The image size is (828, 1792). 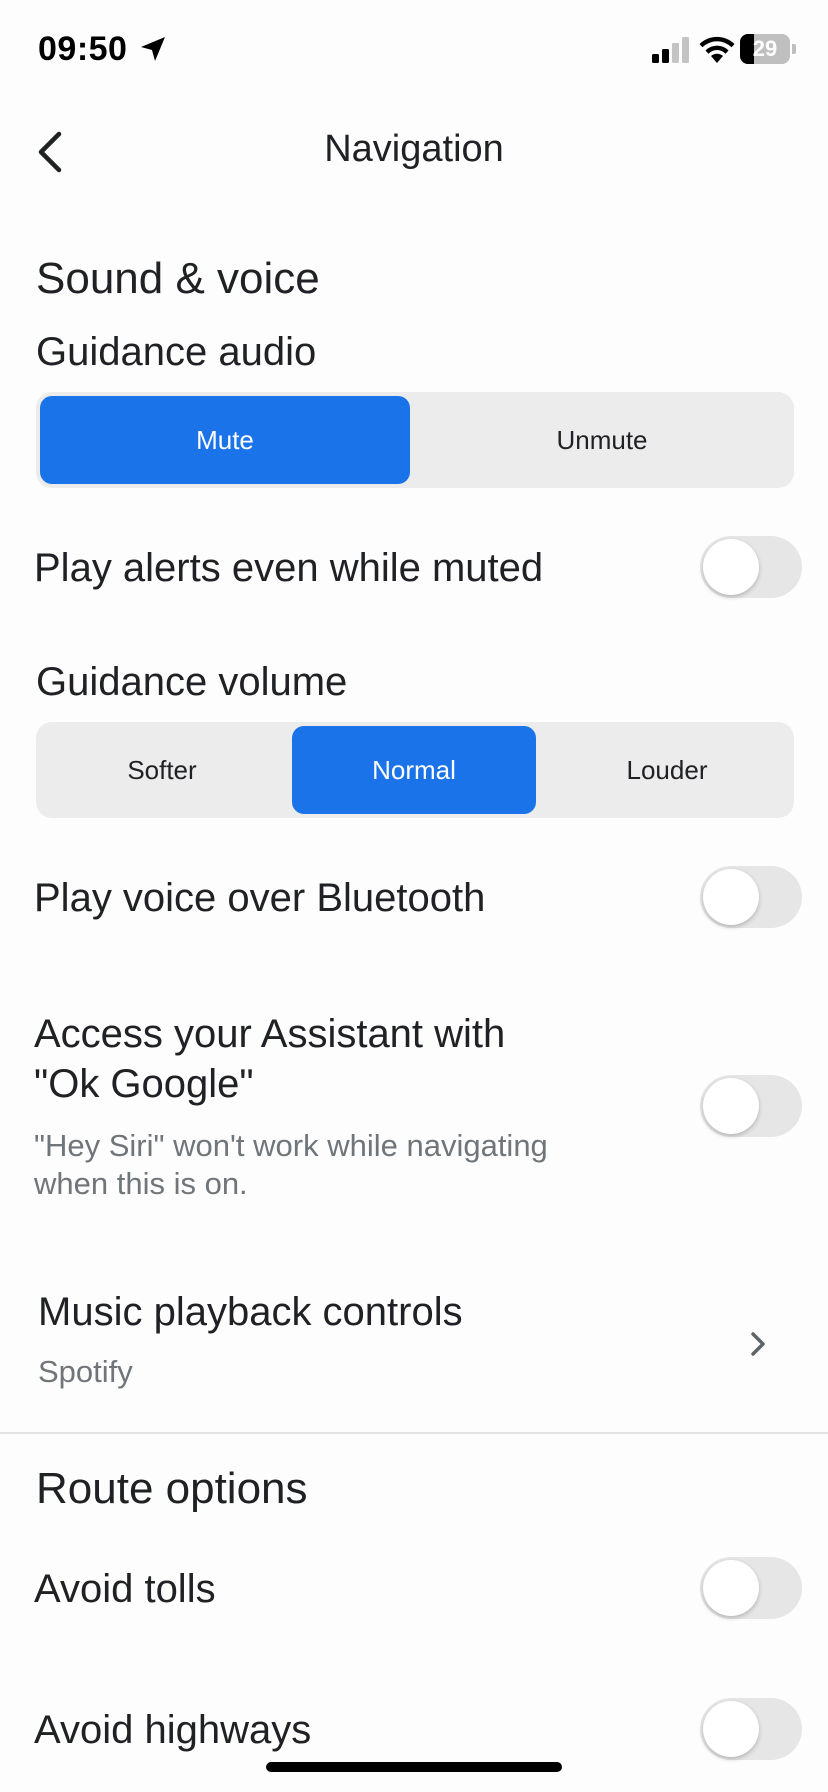 I want to click on guidance-audio-segmented-control: Mute Unmute, so click(x=415, y=440).